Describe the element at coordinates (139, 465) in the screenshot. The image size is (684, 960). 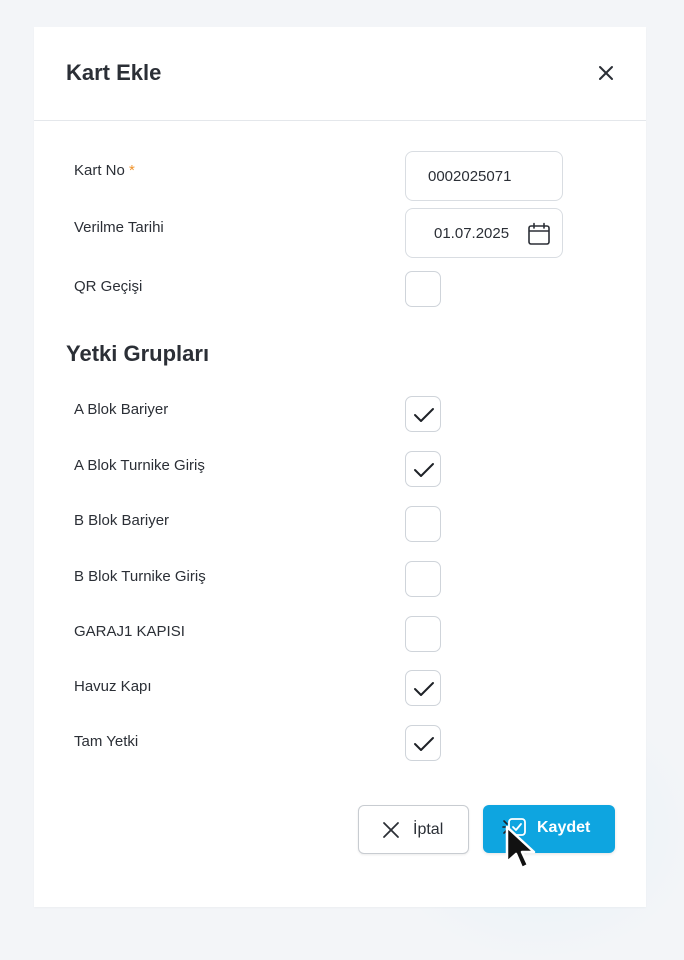
I see `permission-label-a-blok-turnike-giris: A Blok Turnike Giriş` at that location.